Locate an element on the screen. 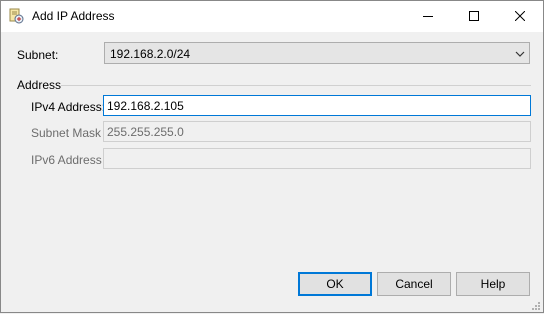 Image resolution: width=544 pixels, height=314 pixels. subnet-select: 192.168.2.0/24 is located at coordinates (317, 53).